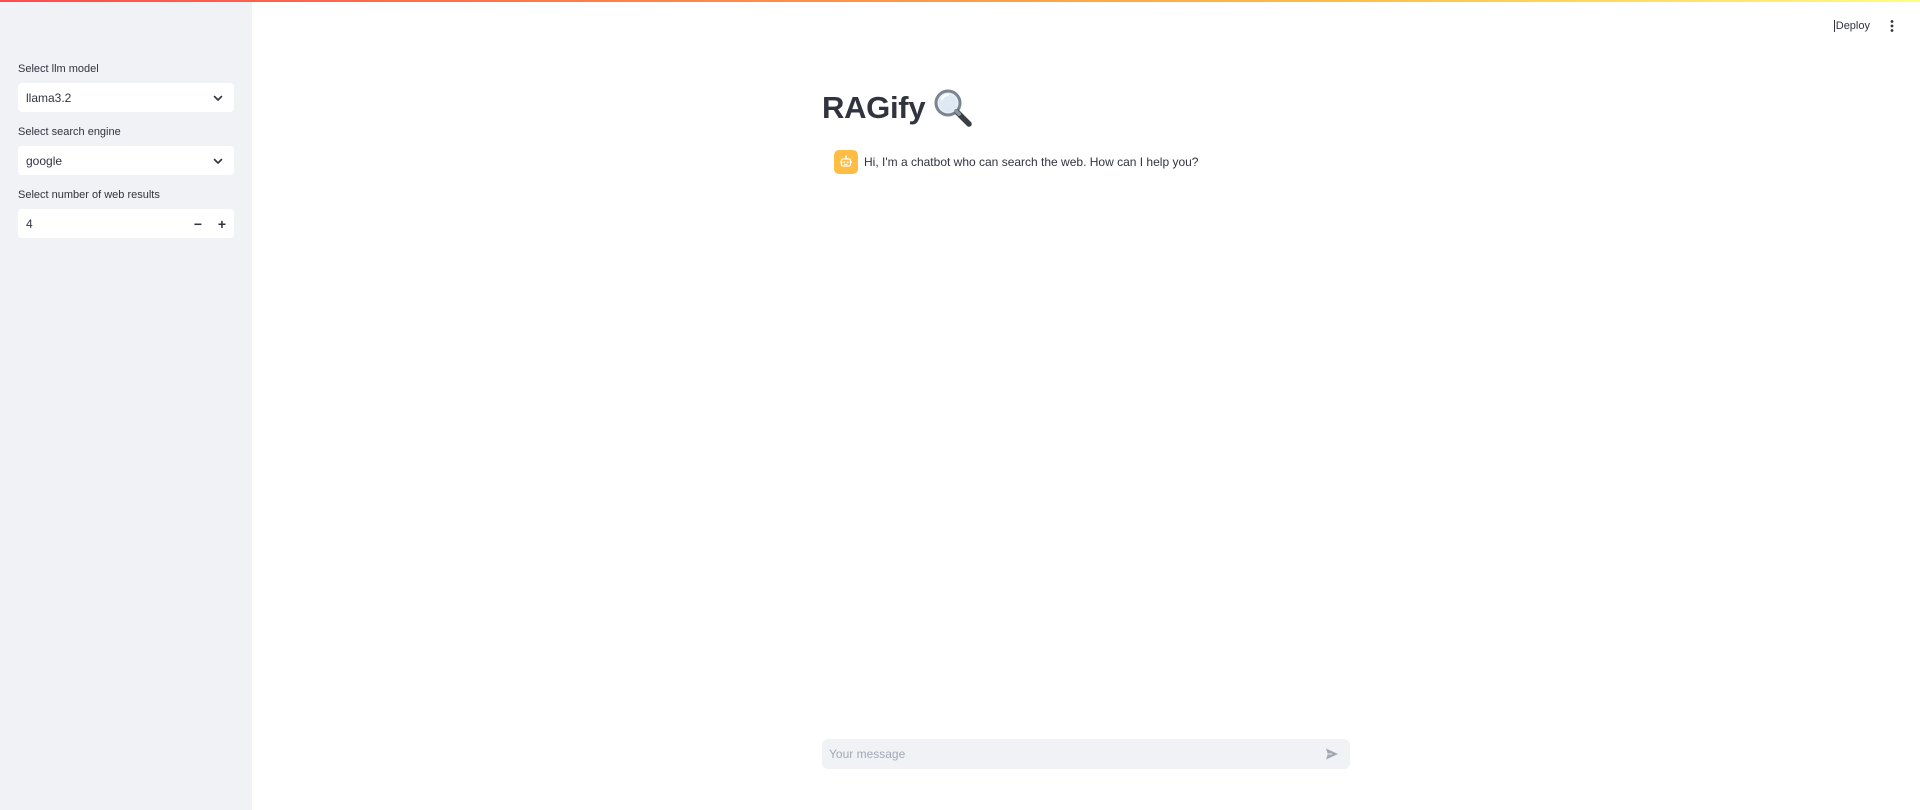 The width and height of the screenshot is (1920, 810). I want to click on send-icon, so click(1332, 754).